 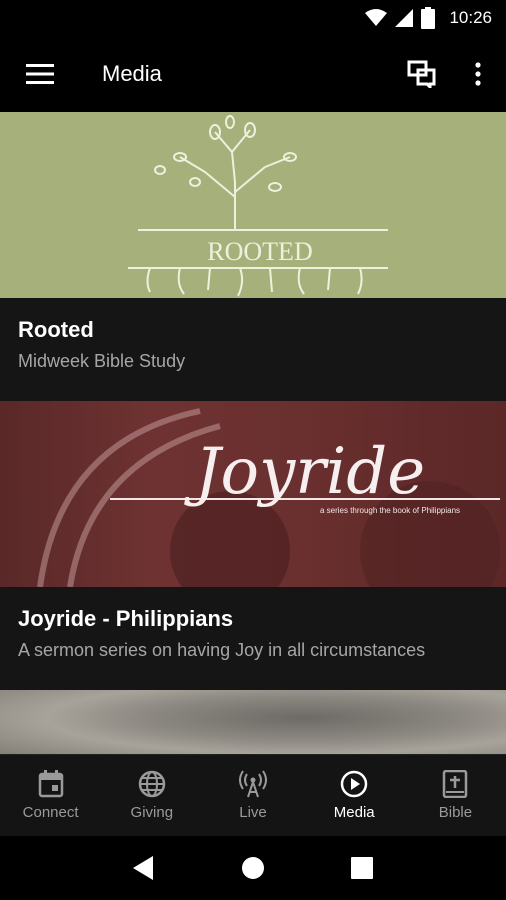 I want to click on more-vert-icon, so click(x=478, y=74).